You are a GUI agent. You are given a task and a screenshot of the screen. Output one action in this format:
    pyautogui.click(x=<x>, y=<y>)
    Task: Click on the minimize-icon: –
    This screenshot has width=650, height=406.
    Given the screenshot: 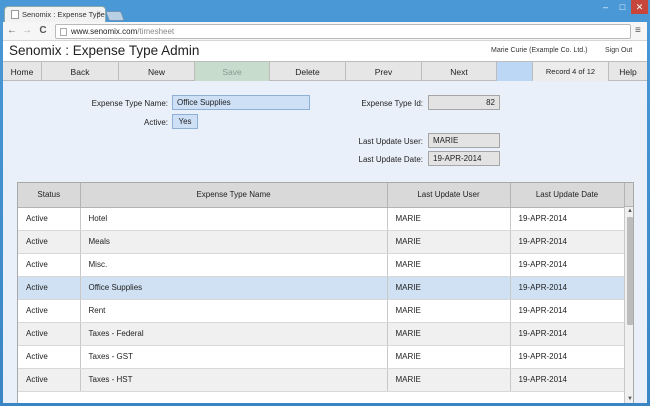 What is the action you would take?
    pyautogui.click(x=605, y=7)
    